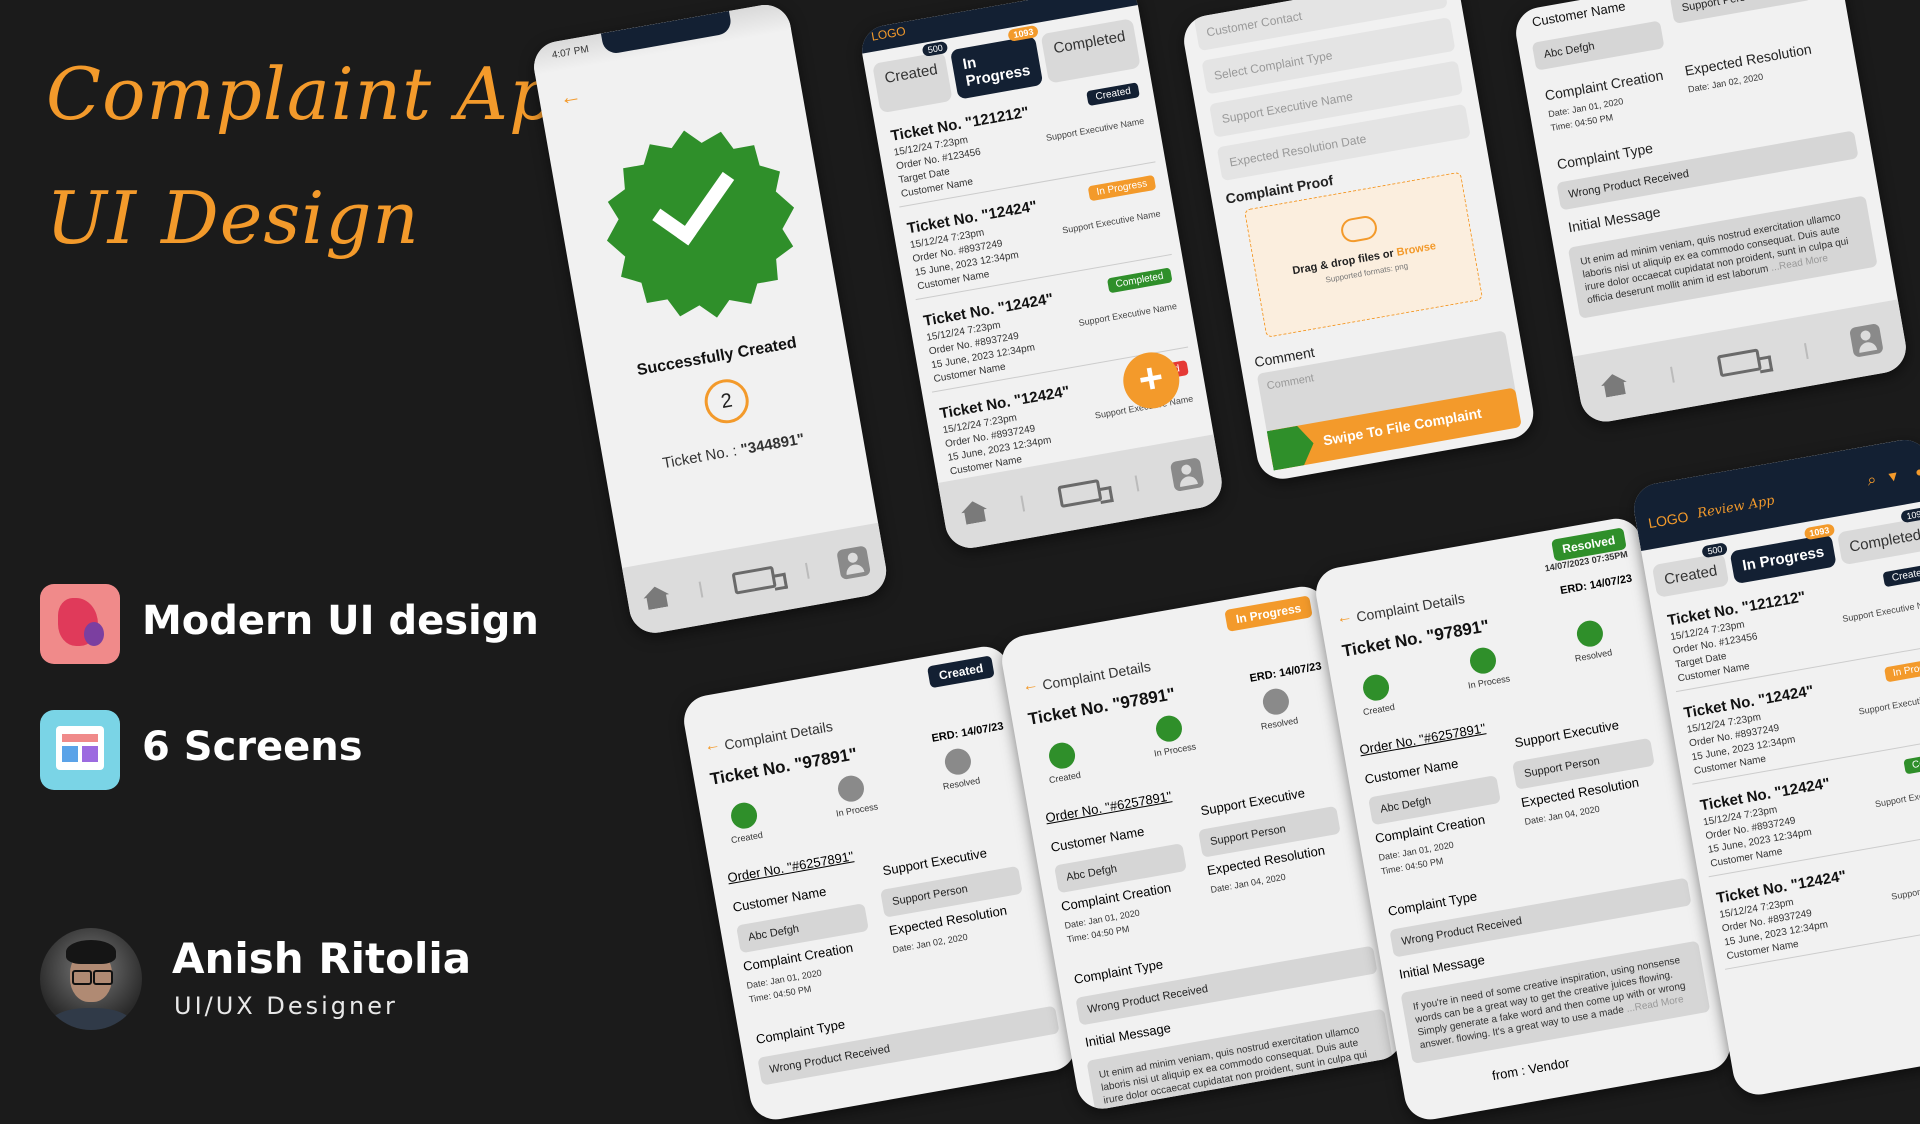 This screenshot has height=1124, width=1920. Describe the element at coordinates (91, 979) in the screenshot. I see `avatar` at that location.